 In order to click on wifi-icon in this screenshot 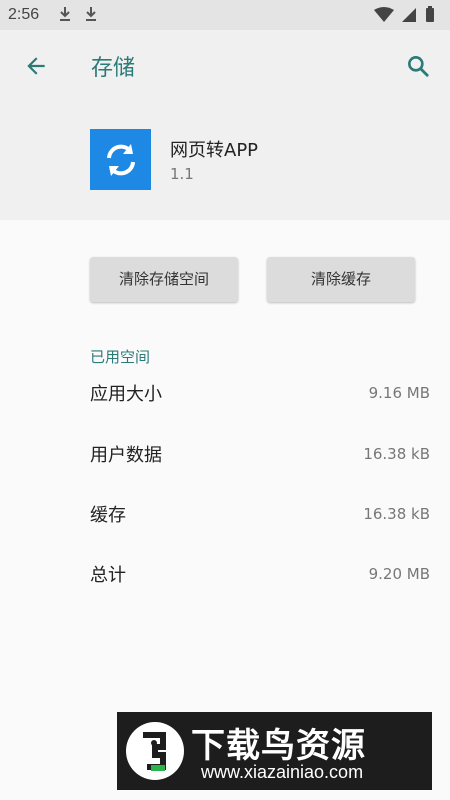, I will do `click(384, 14)`.